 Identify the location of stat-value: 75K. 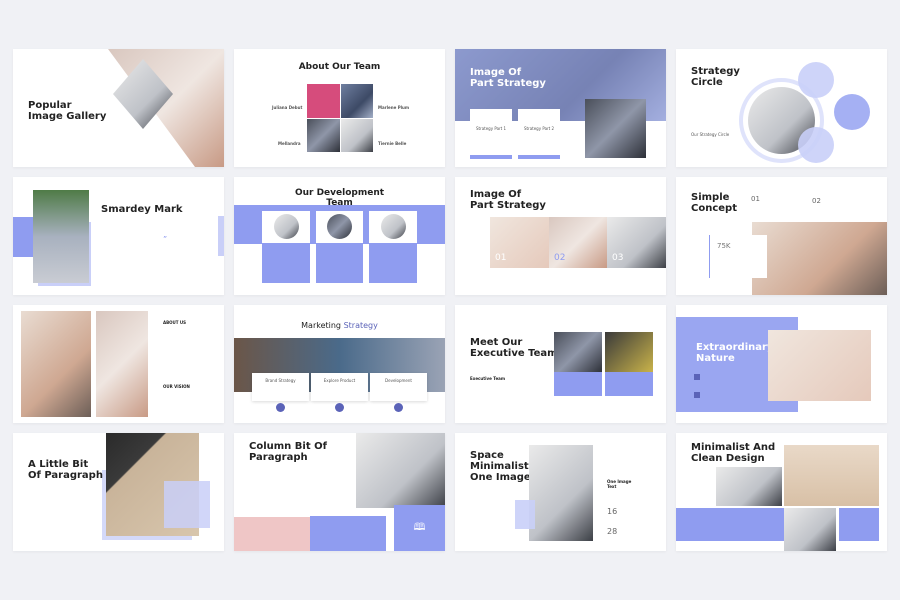
(724, 246).